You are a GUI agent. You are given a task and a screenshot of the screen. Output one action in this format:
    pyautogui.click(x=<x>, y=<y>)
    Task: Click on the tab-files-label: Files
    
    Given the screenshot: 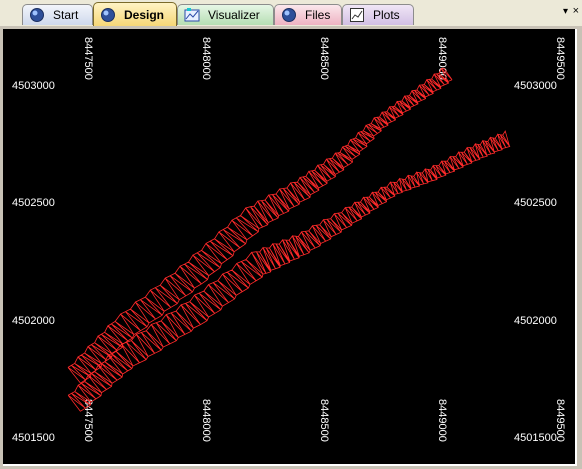 What is the action you would take?
    pyautogui.click(x=318, y=15)
    